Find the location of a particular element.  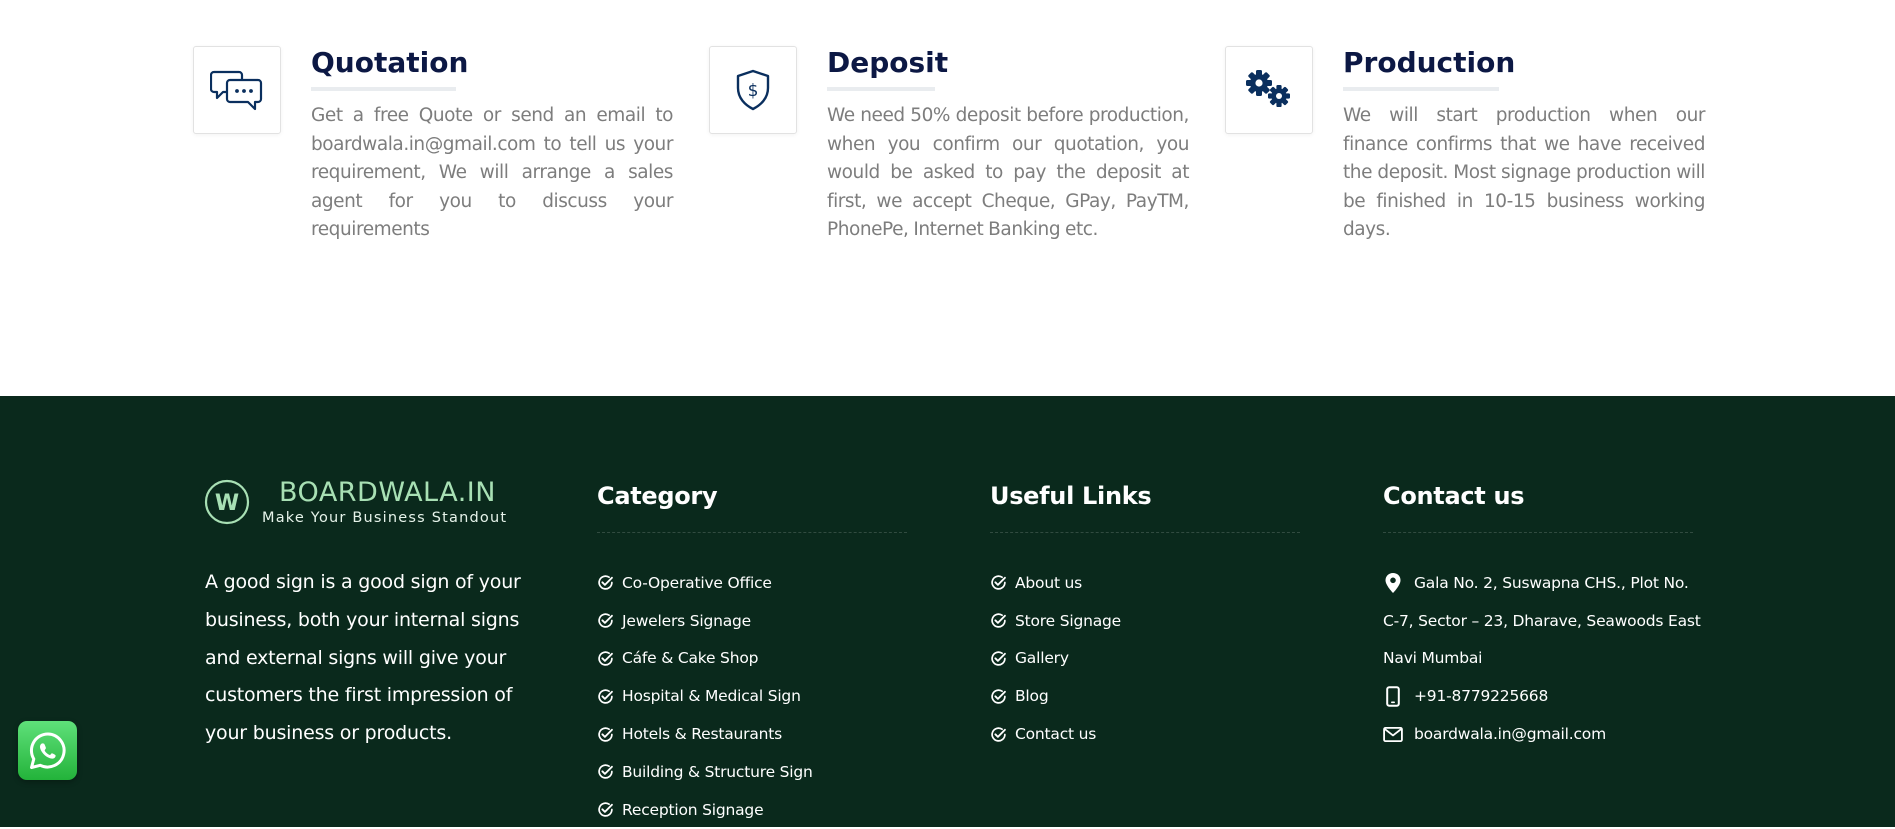

category-item: Hotels & Restaurants is located at coordinates (757, 734).